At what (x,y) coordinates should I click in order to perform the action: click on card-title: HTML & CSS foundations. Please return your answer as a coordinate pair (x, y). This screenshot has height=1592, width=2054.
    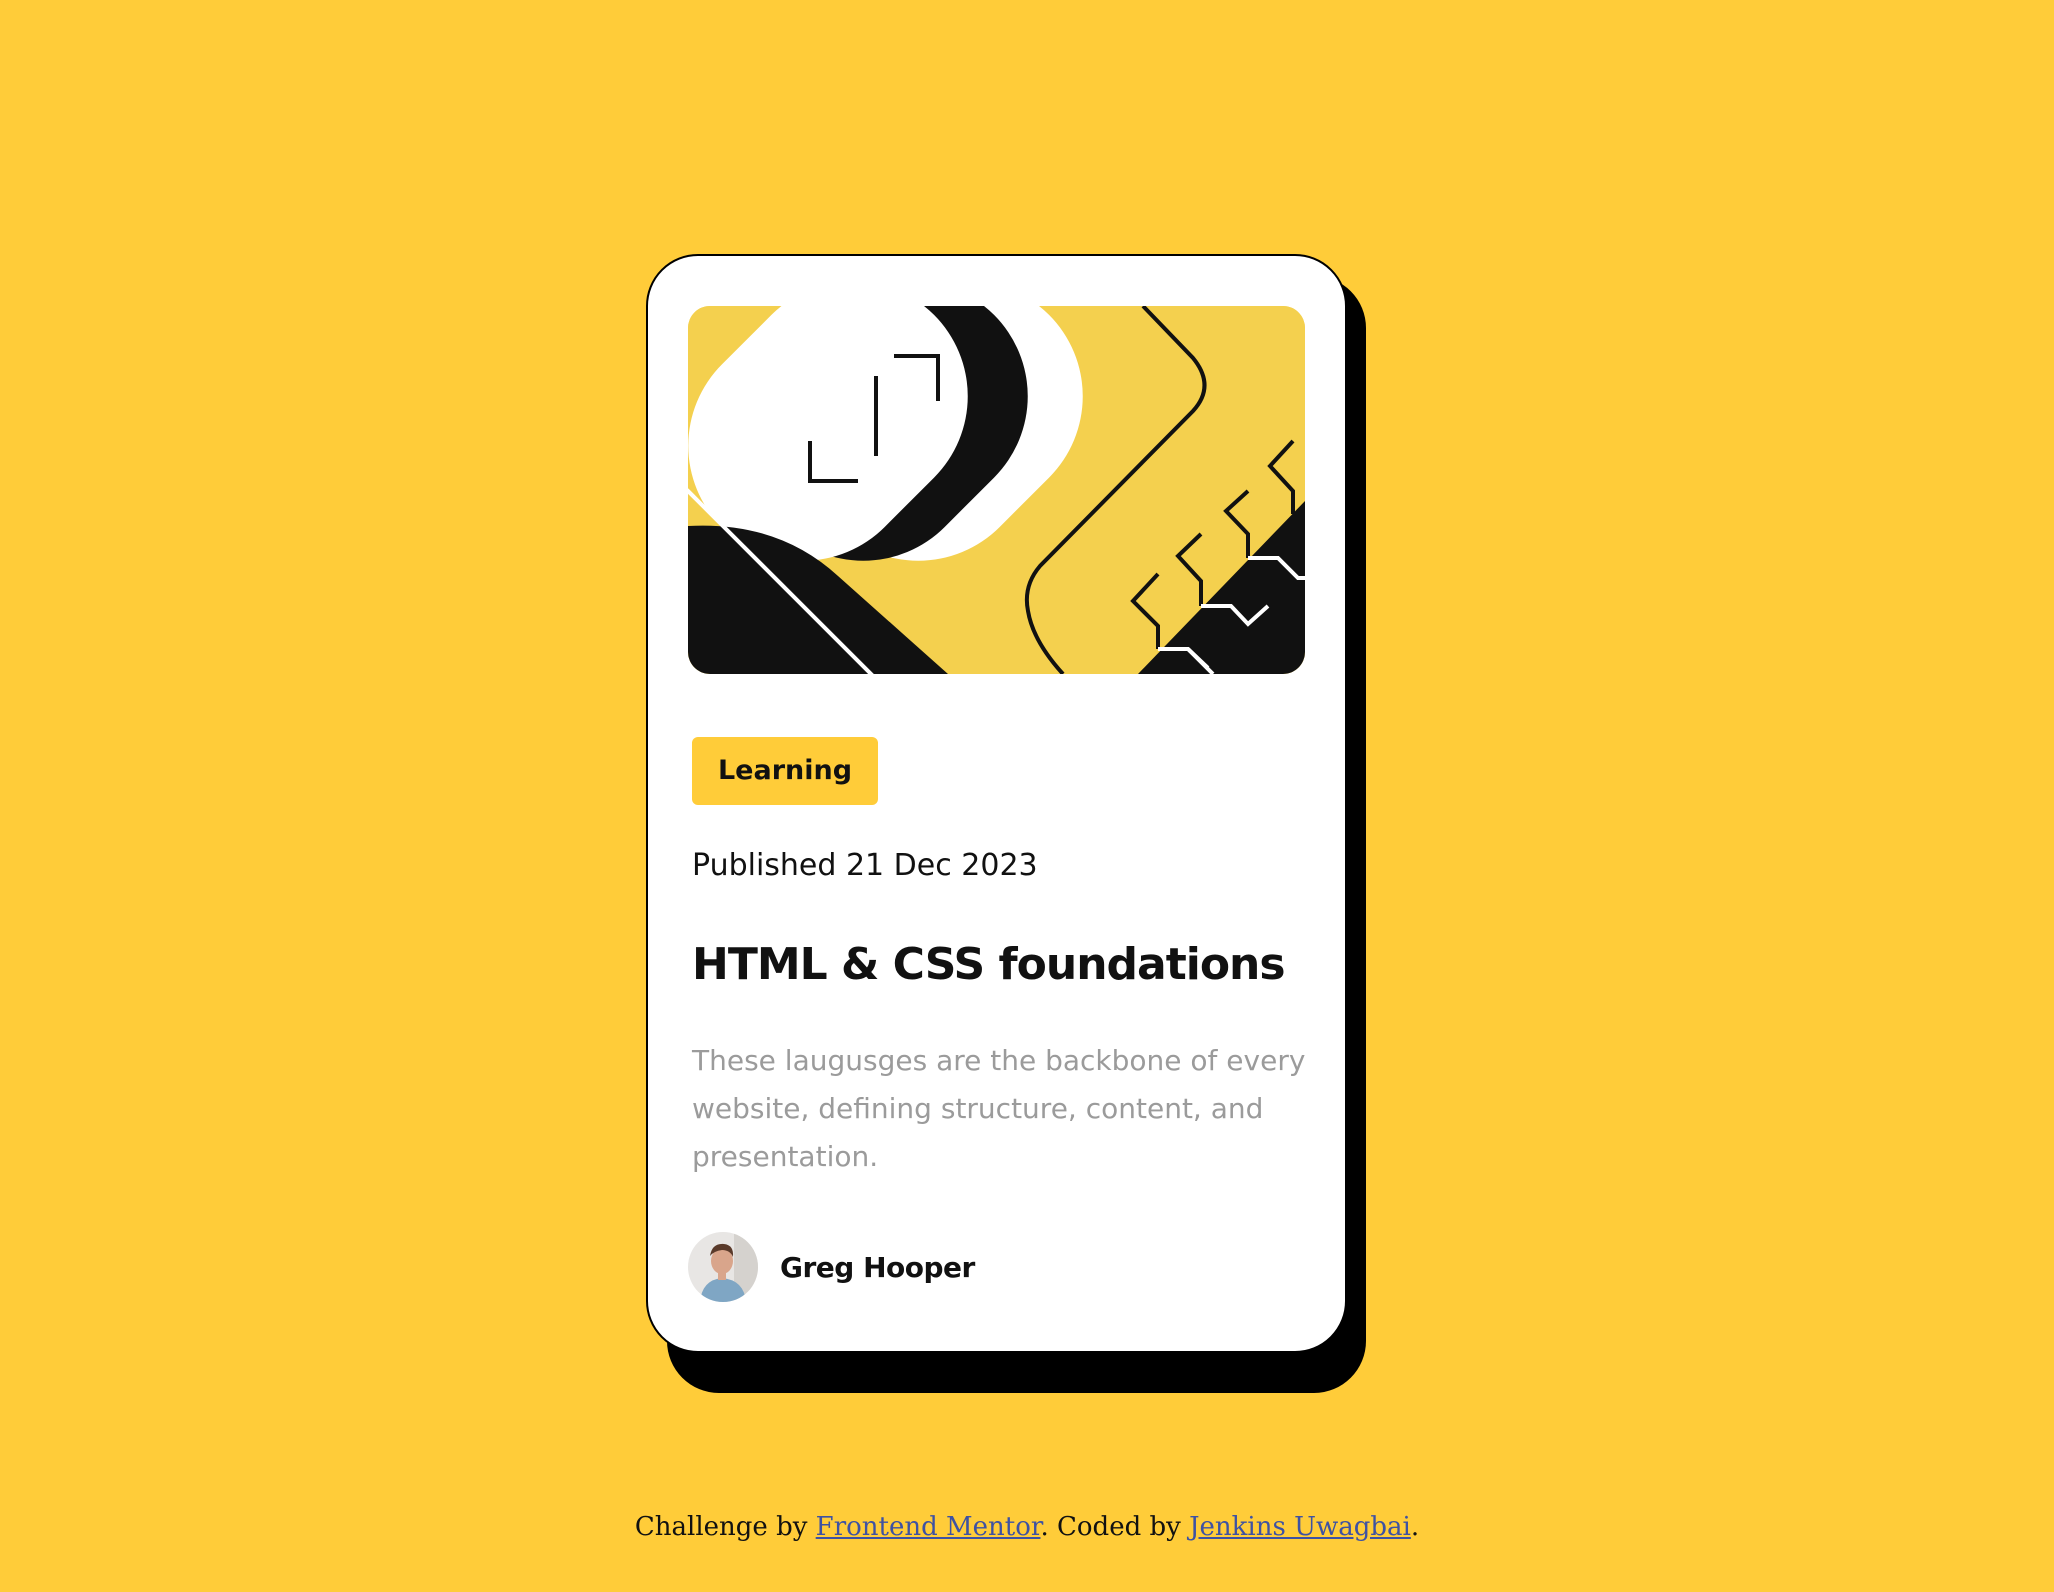
    Looking at the image, I should click on (989, 964).